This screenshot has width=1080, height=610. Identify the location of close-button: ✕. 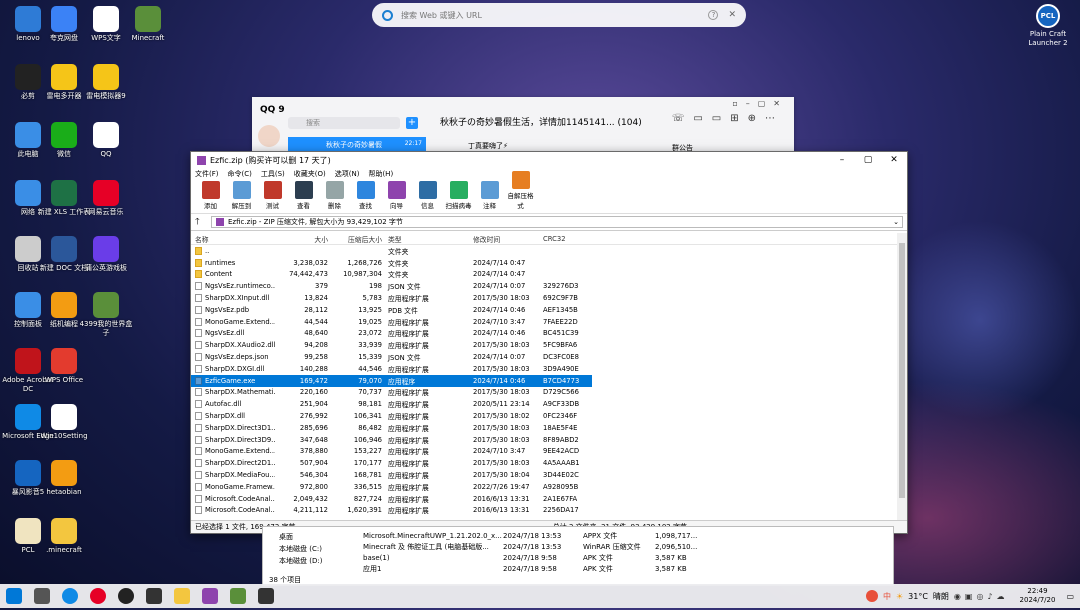
(894, 160).